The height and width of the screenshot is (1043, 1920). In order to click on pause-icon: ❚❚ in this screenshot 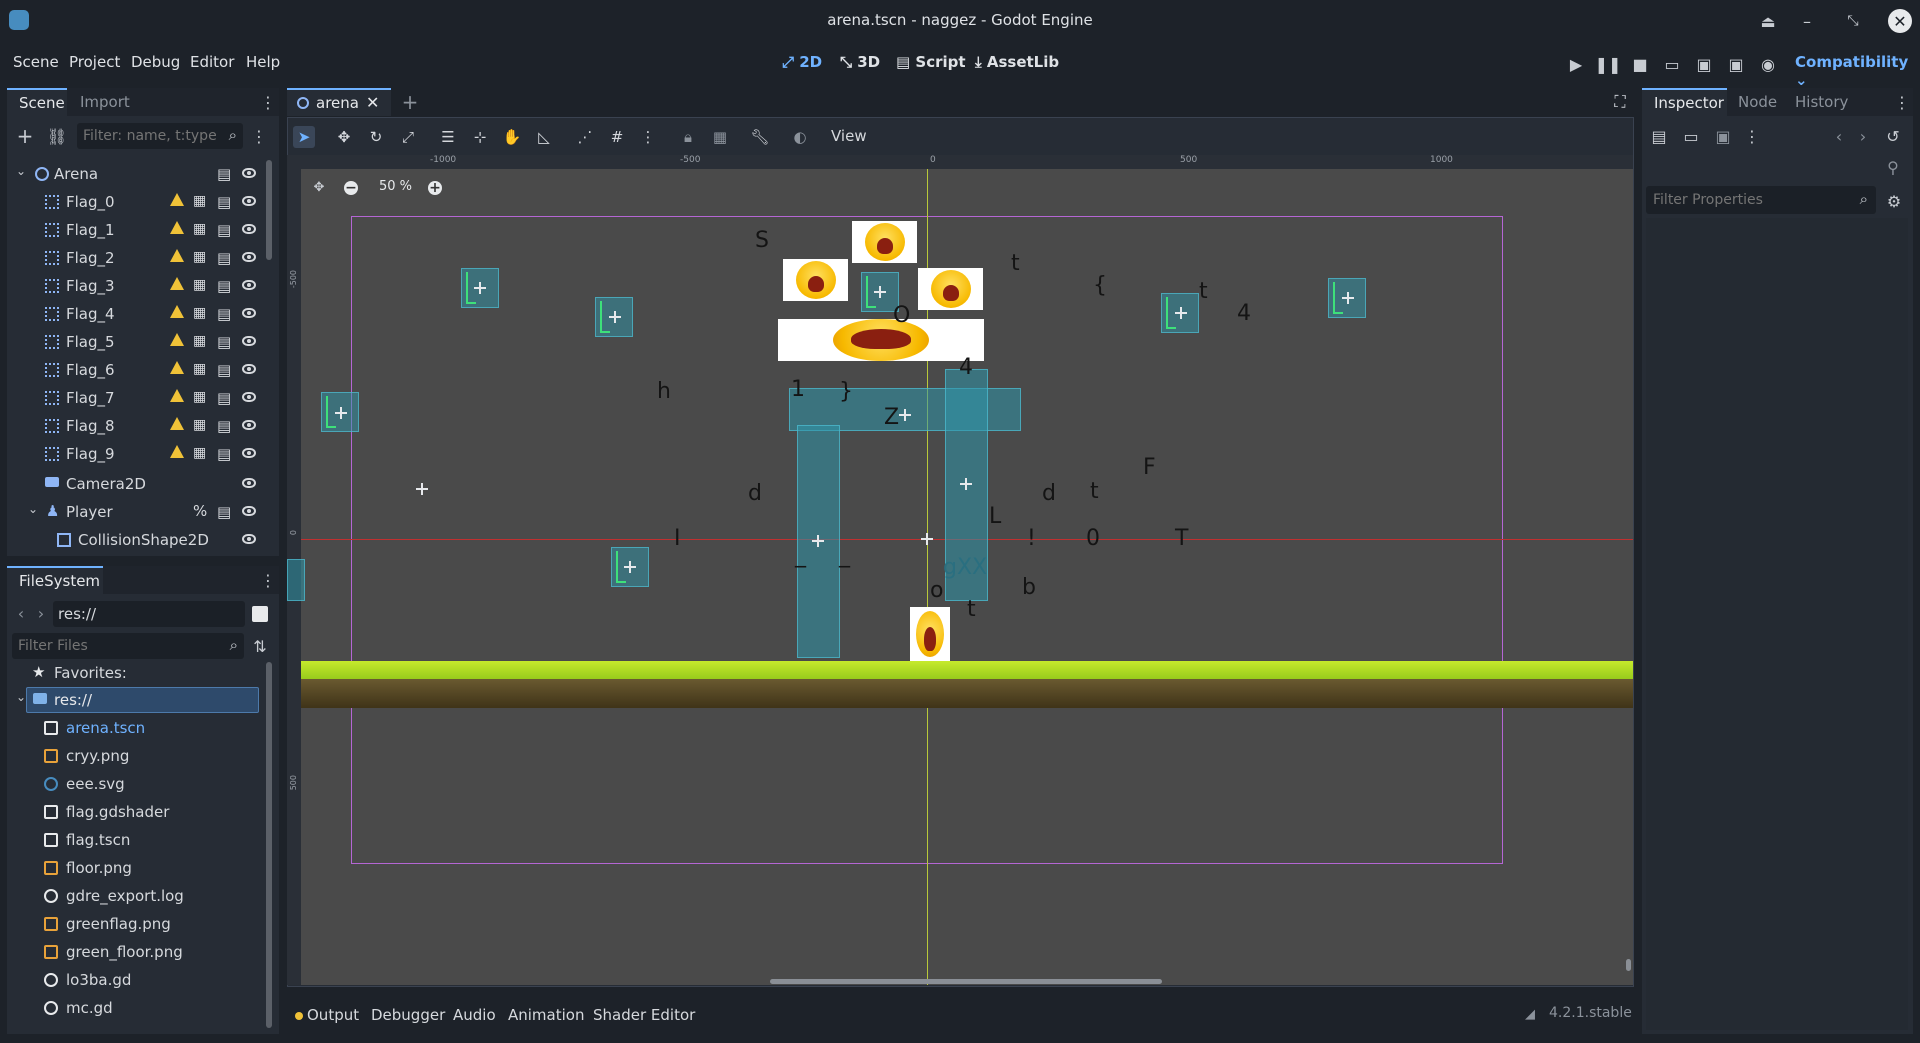, I will do `click(1608, 64)`.